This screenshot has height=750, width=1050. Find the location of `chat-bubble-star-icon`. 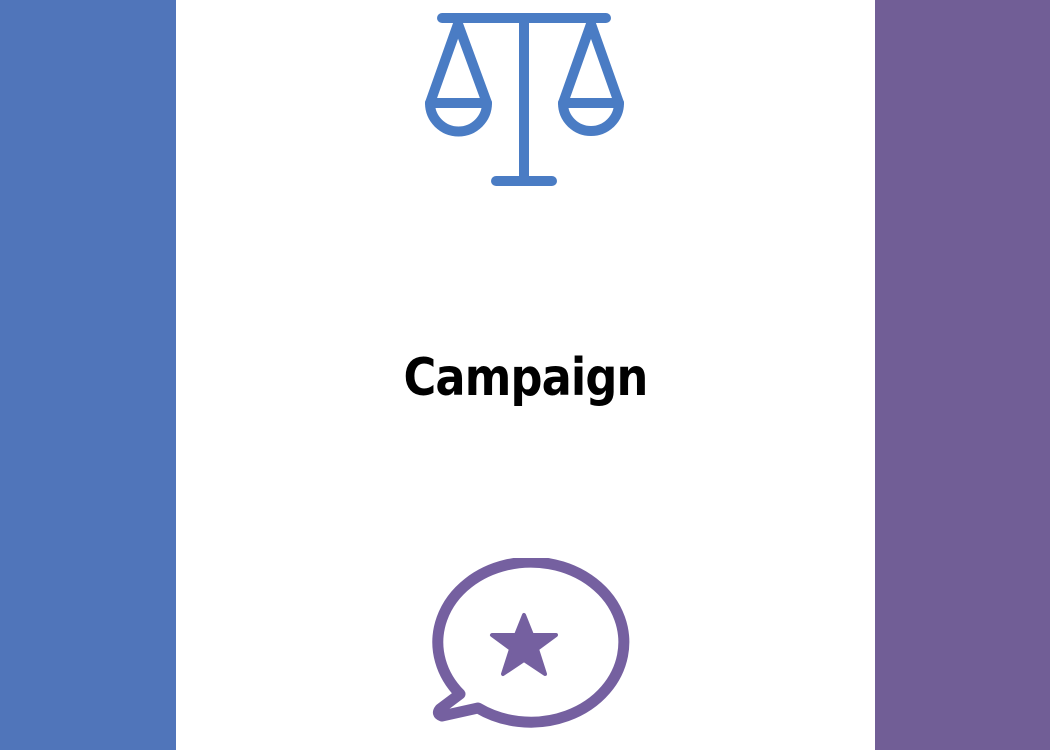

chat-bubble-star-icon is located at coordinates (531, 643).